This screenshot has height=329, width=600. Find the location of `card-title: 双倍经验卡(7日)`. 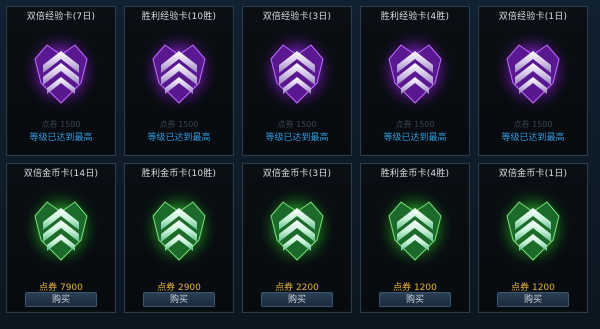

card-title: 双倍经验卡(7日) is located at coordinates (61, 17).